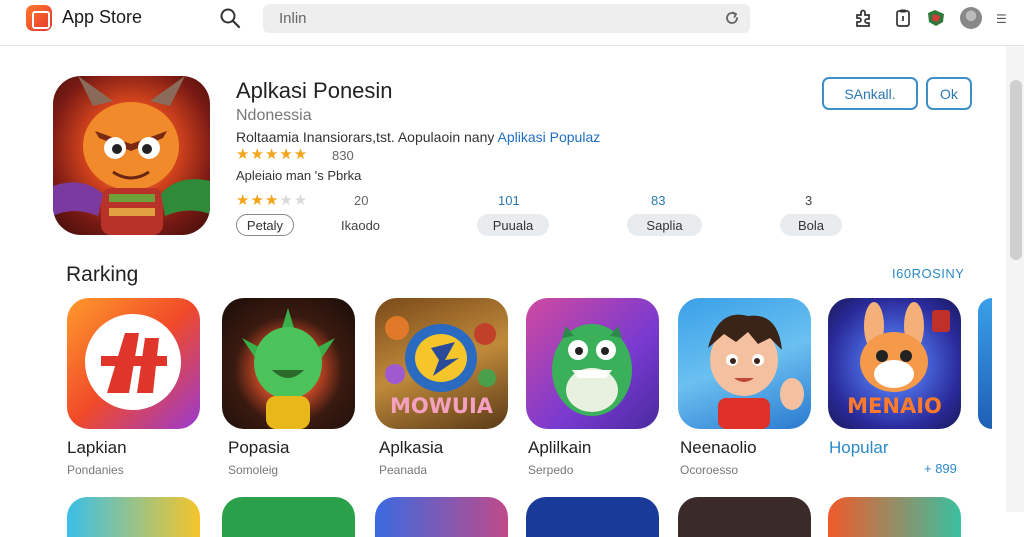  Describe the element at coordinates (509, 200) in the screenshot. I see `stat-value-puuala: 101` at that location.